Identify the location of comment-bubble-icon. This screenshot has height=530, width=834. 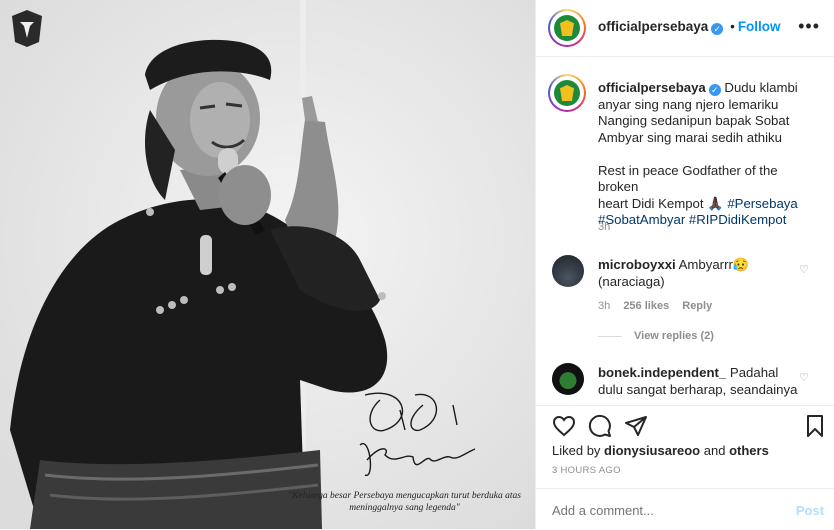
(600, 426).